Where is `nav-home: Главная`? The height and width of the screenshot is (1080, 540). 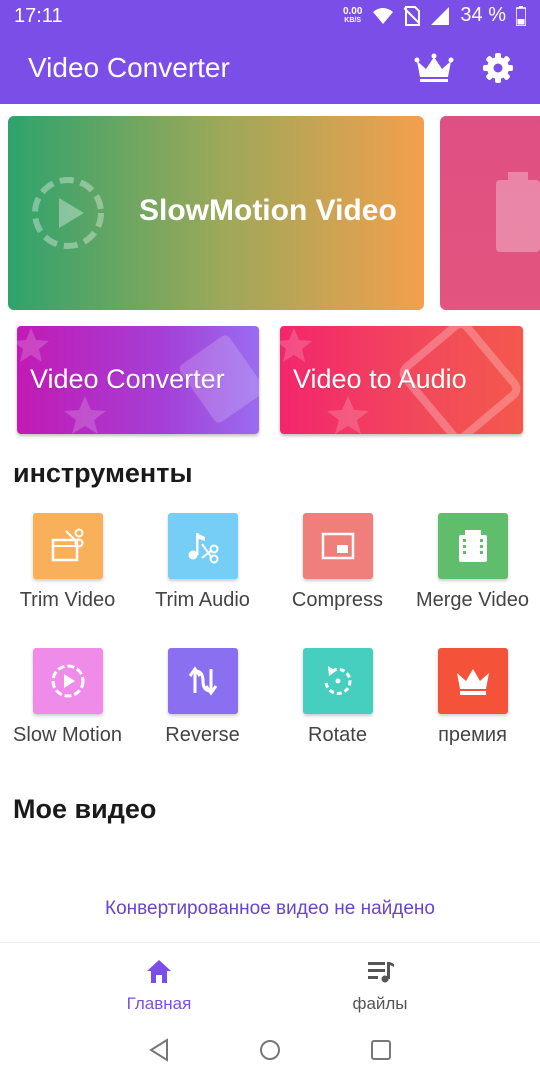
nav-home: Главная is located at coordinates (159, 985).